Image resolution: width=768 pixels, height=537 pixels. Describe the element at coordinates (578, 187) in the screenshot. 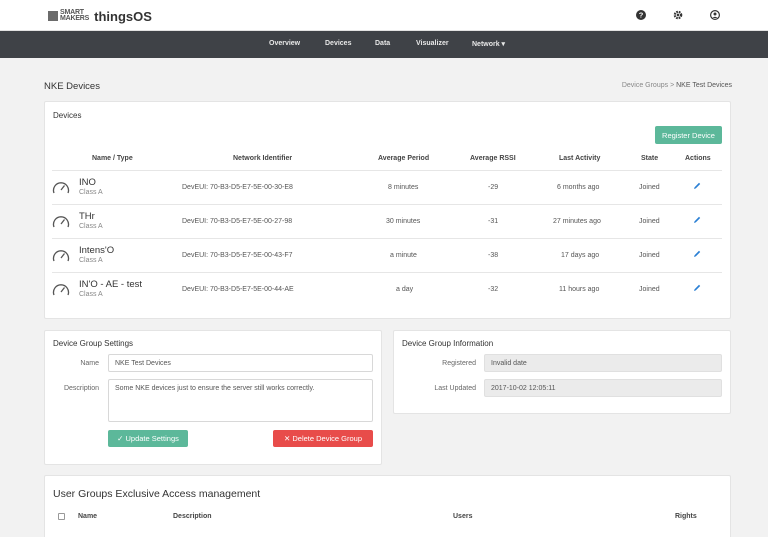

I see `device-last-activity: 6 months ago` at that location.